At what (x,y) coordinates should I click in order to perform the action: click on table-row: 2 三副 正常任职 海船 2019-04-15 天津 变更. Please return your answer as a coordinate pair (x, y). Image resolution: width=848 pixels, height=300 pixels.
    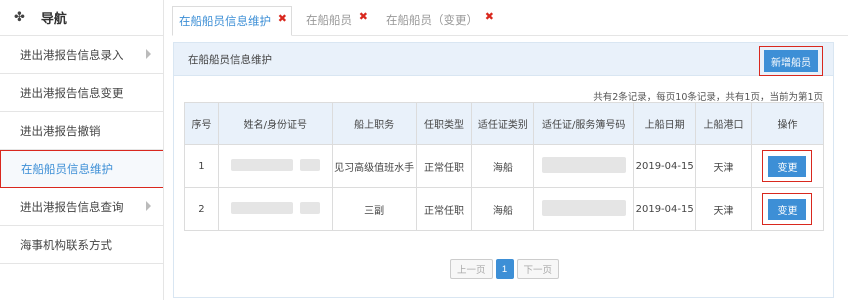
    Looking at the image, I should click on (504, 209).